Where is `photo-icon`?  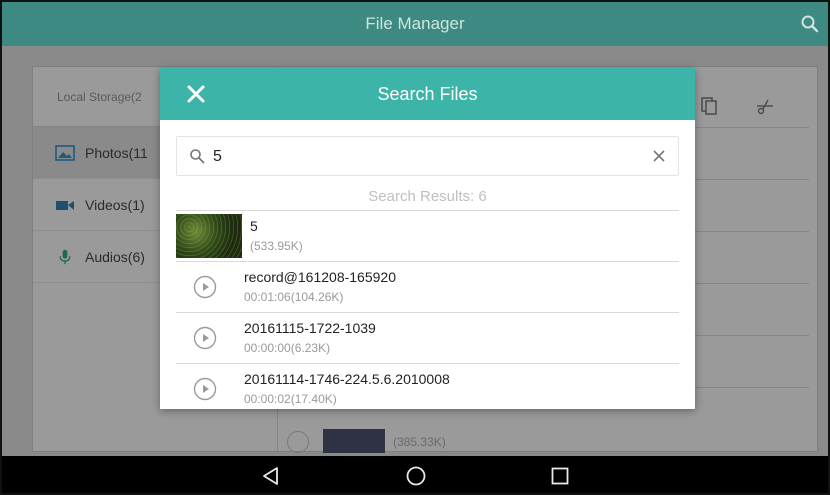 photo-icon is located at coordinates (65, 152).